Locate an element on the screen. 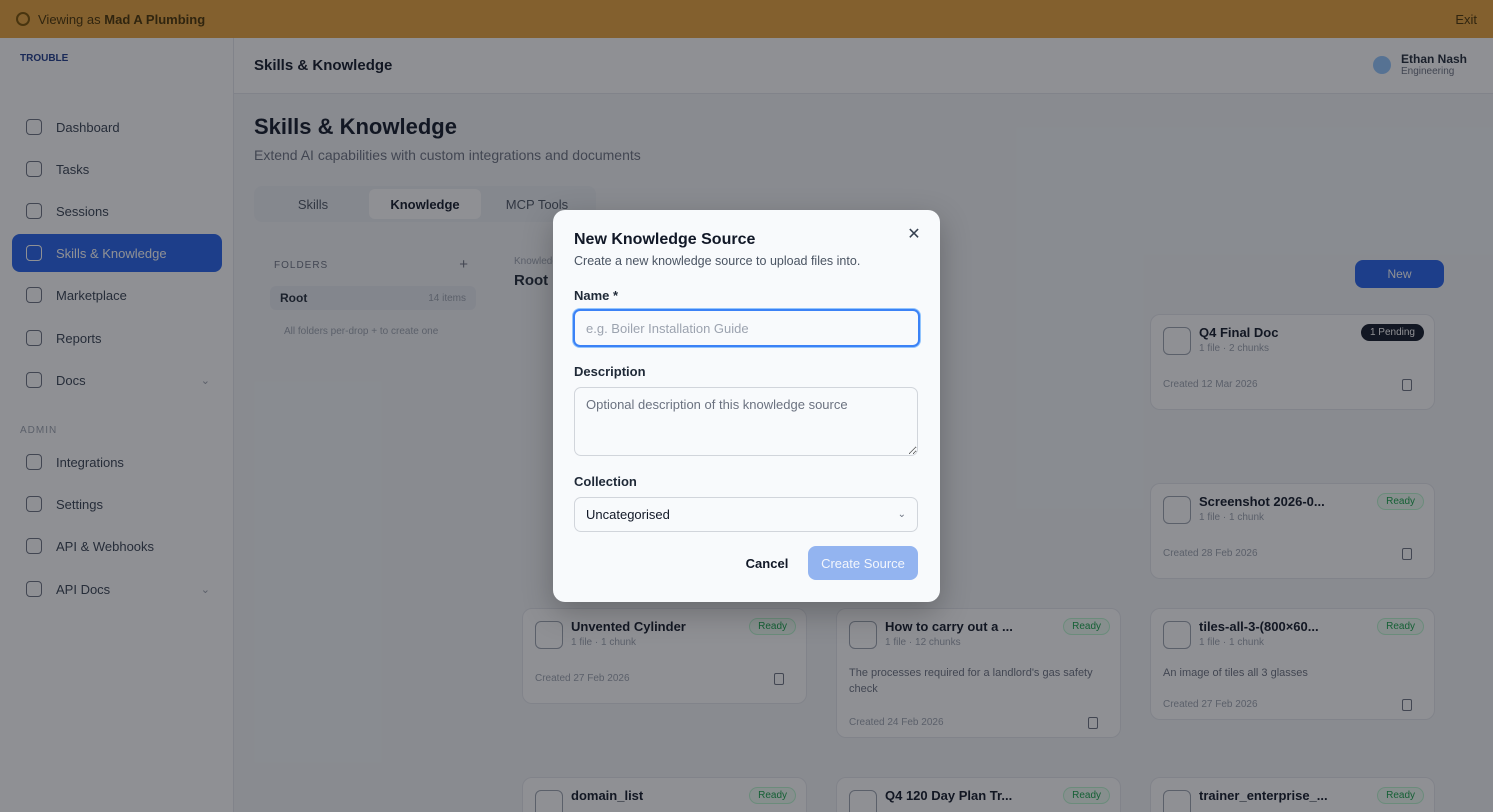 The image size is (1493, 812). description-field is located at coordinates (746, 421).